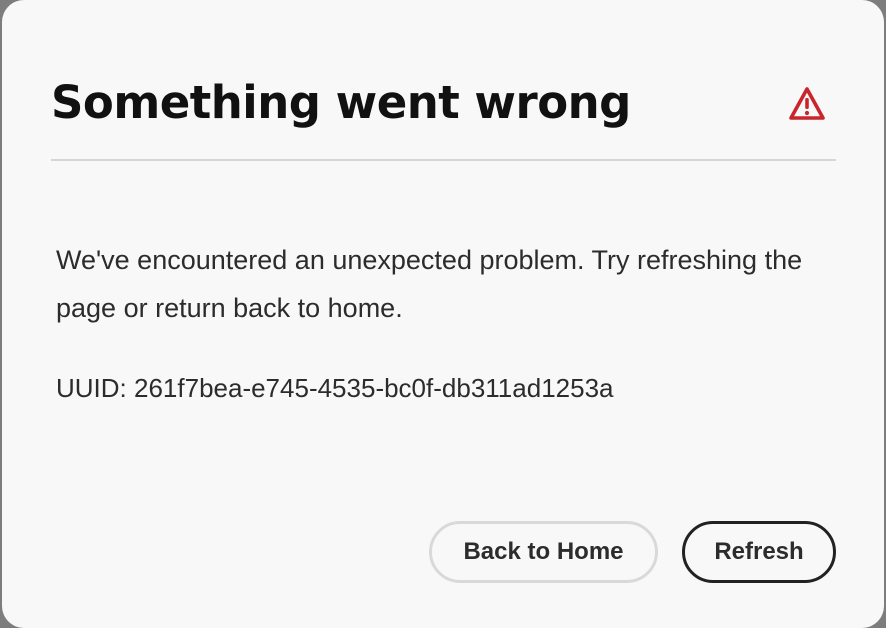  What do you see at coordinates (543, 552) in the screenshot?
I see `back-to-home-button: Back to Home` at bounding box center [543, 552].